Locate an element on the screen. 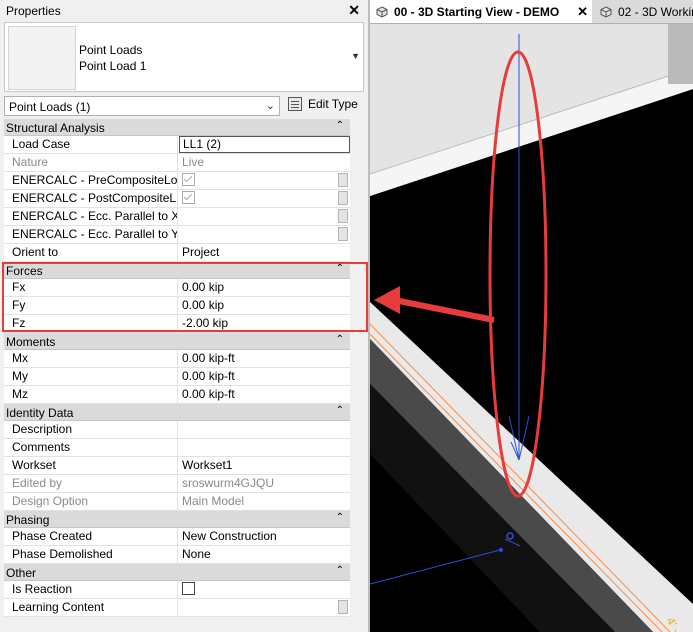 The width and height of the screenshot is (693, 632). my-value: 0.00 kip-ft is located at coordinates (264, 376).